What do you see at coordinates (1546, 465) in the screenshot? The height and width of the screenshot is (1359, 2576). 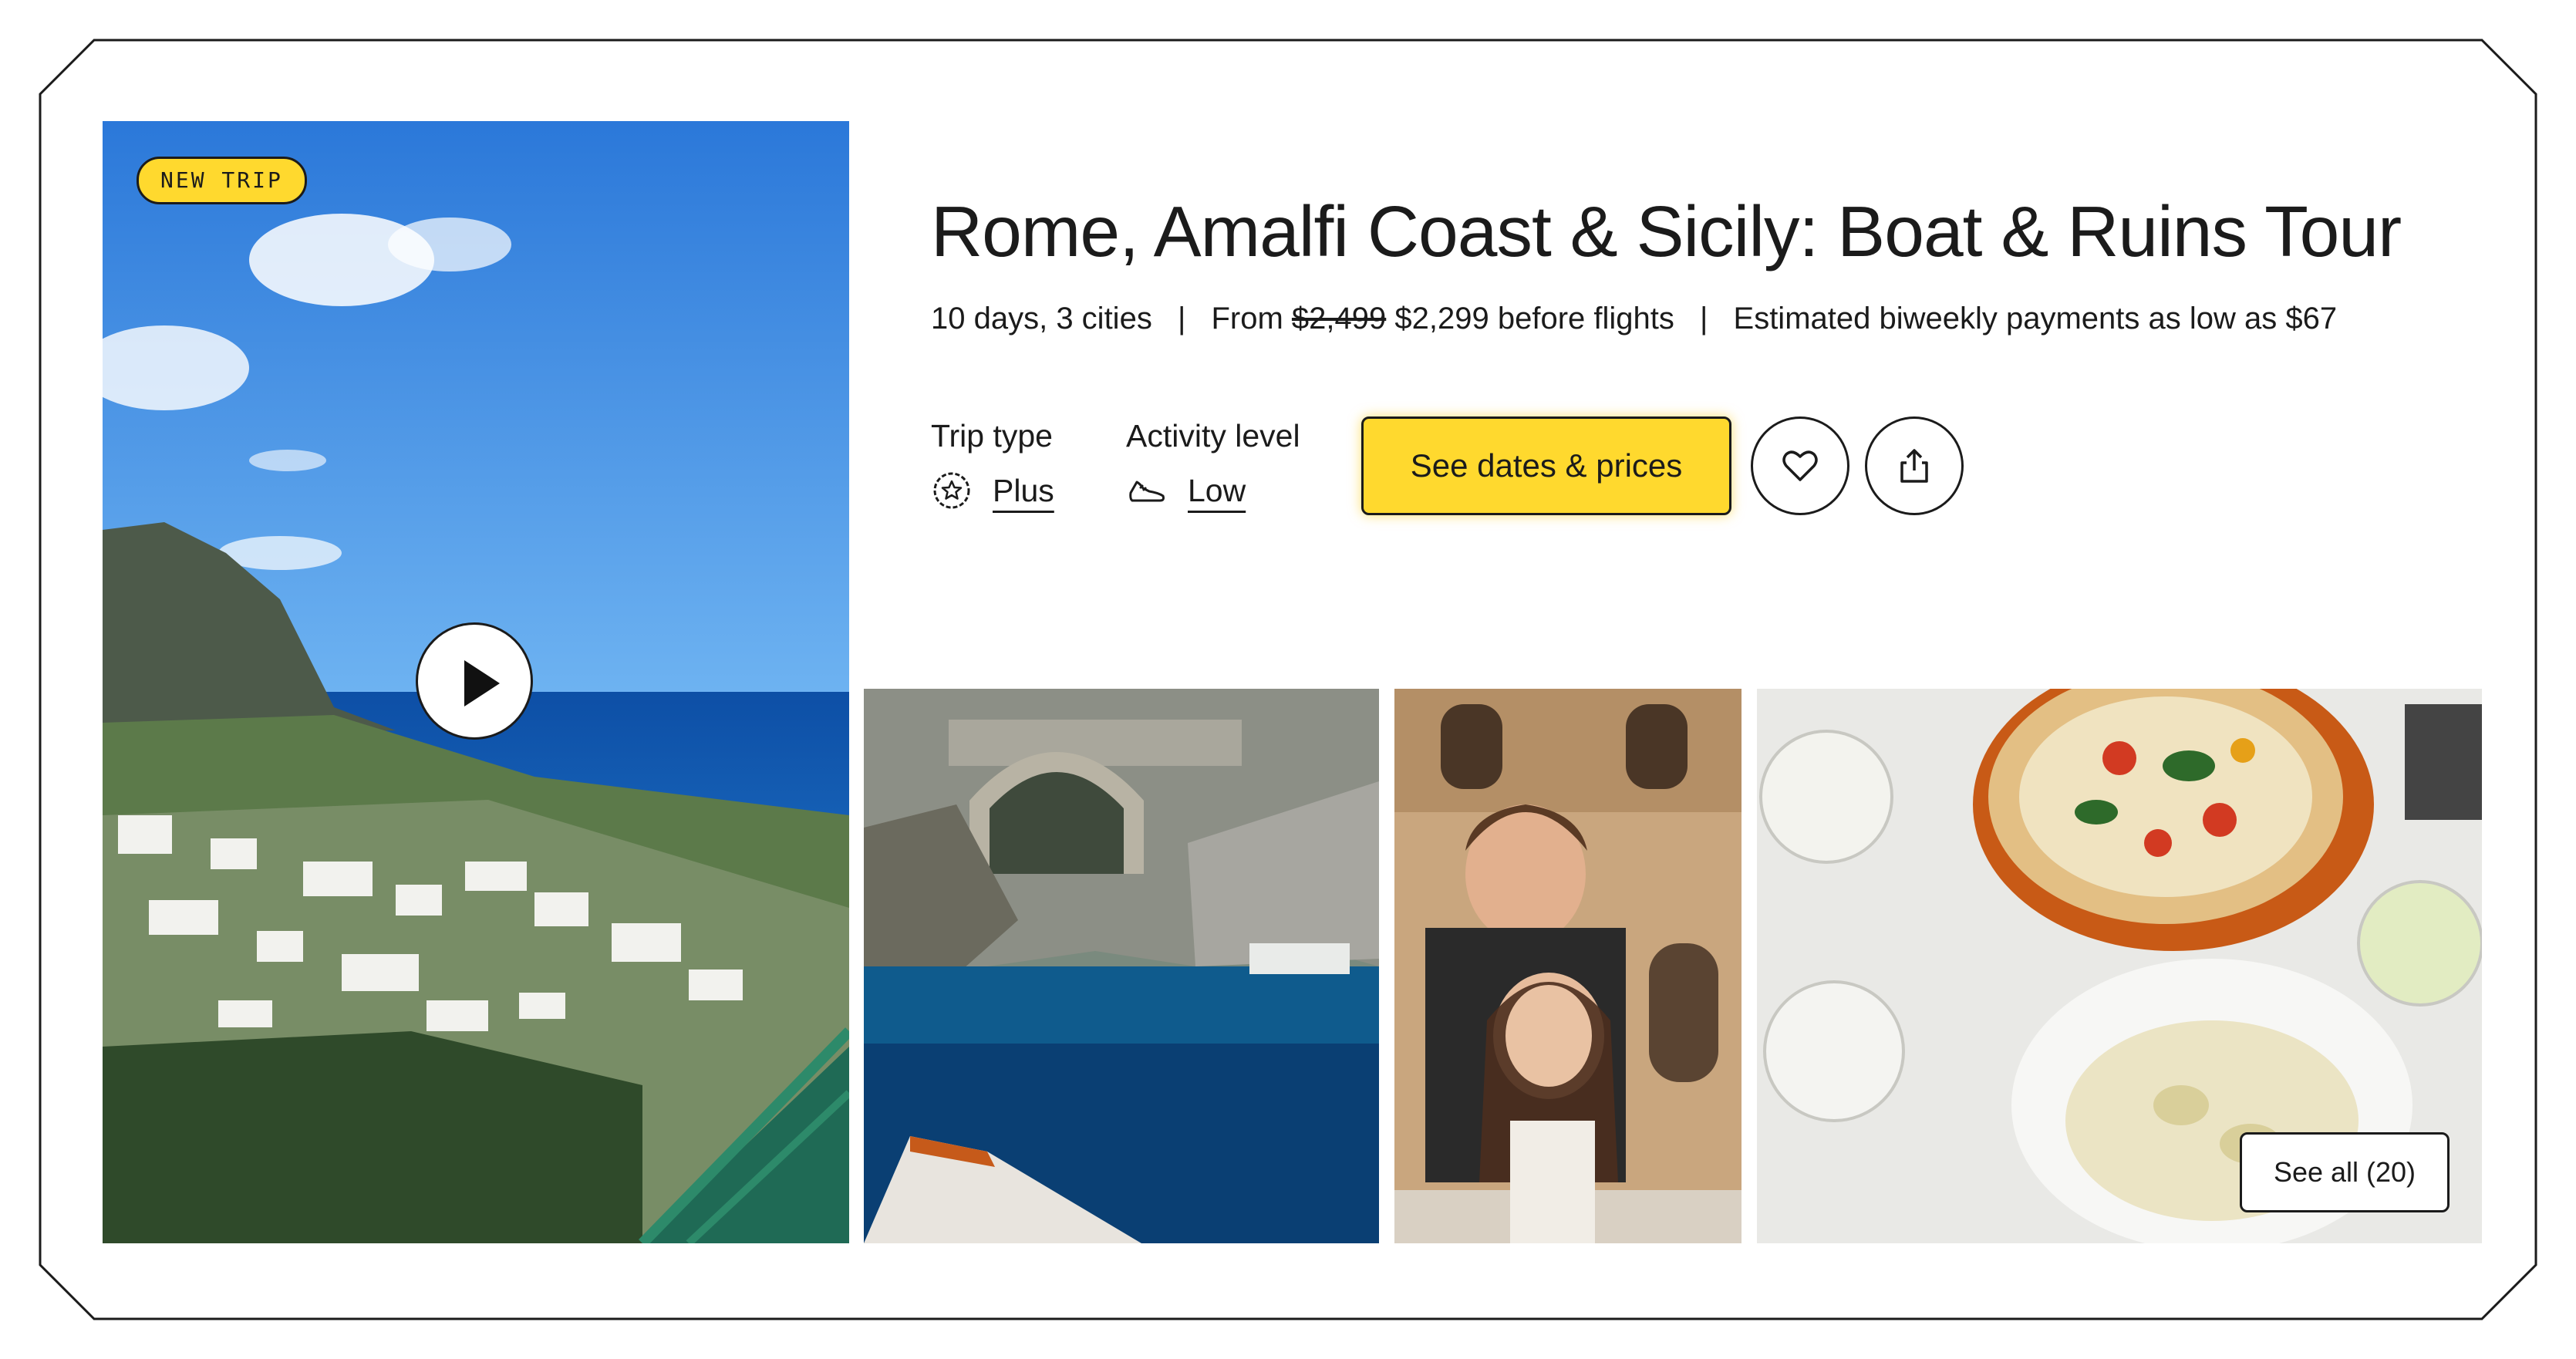 I see `see-dates-prices-button: See dates & prices` at bounding box center [1546, 465].